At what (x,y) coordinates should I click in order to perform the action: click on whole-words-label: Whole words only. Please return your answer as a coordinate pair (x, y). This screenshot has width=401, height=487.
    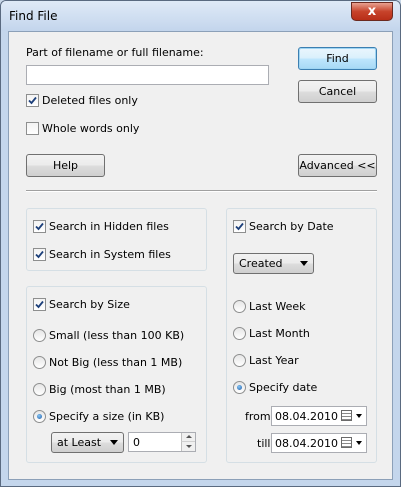
    Looking at the image, I should click on (91, 128).